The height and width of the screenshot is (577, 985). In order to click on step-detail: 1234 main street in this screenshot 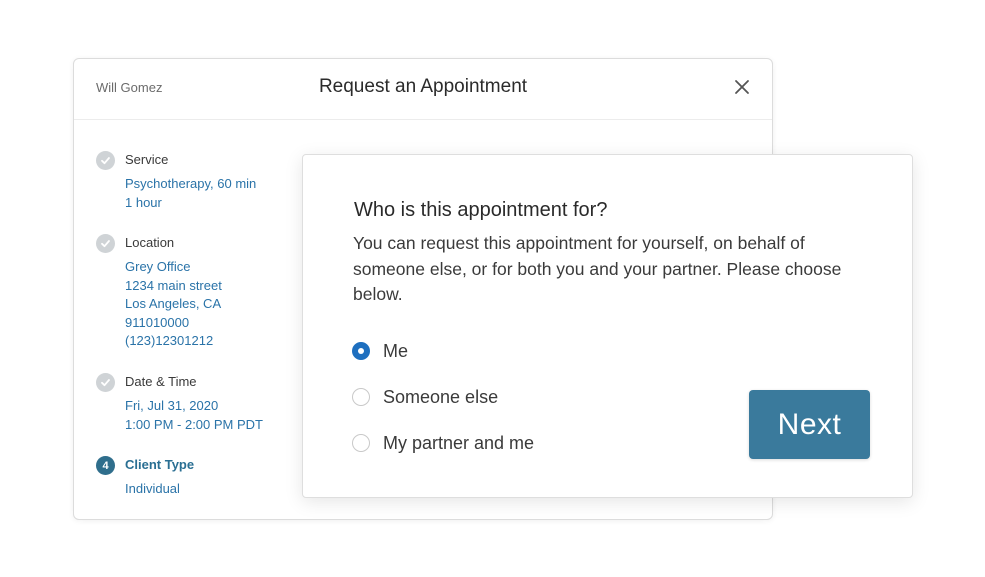, I will do `click(173, 285)`.